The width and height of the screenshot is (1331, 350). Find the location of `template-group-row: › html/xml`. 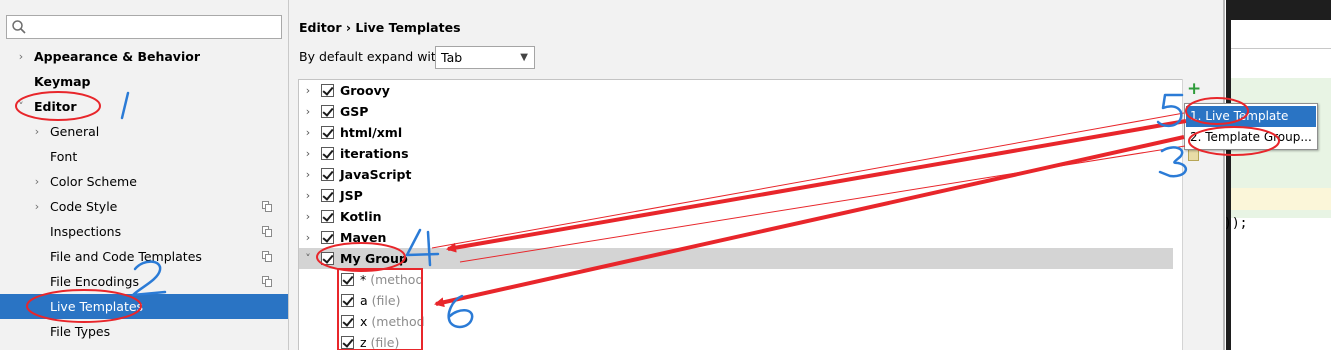

template-group-row: › html/xml is located at coordinates (736, 132).